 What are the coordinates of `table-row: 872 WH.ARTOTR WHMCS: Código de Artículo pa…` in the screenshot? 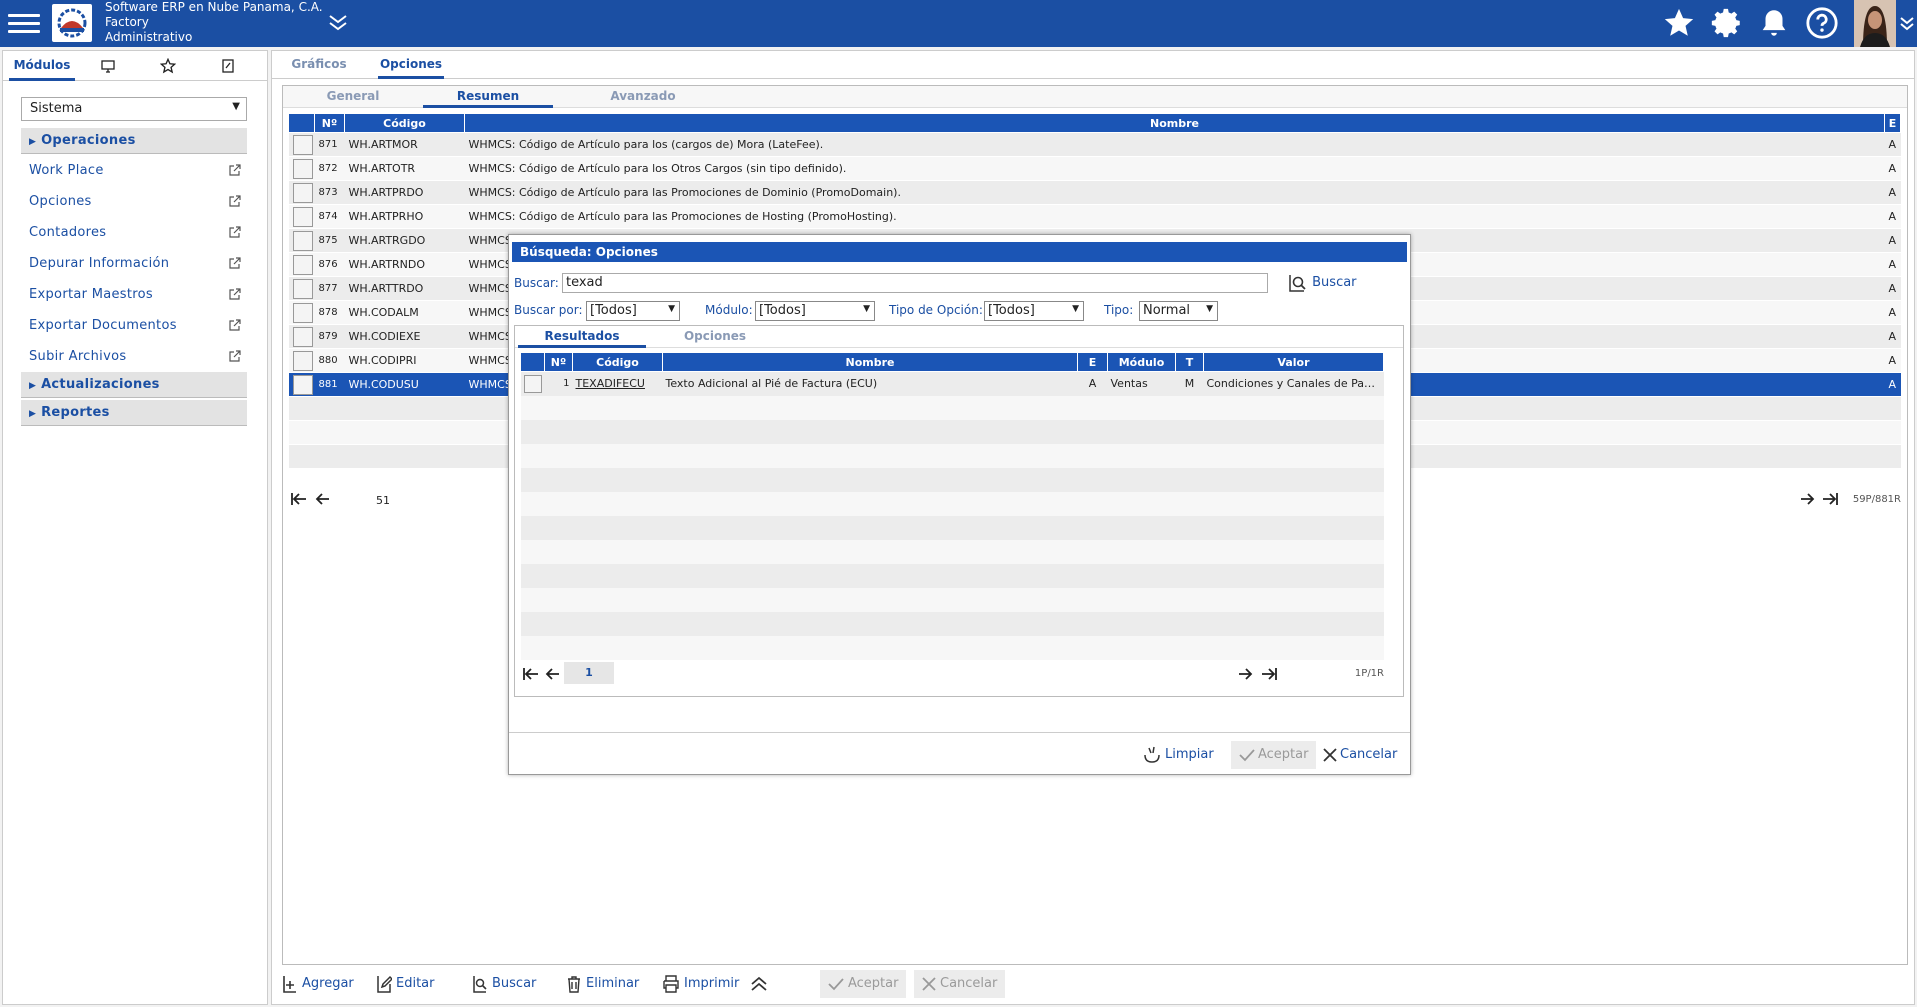 It's located at (1094, 168).